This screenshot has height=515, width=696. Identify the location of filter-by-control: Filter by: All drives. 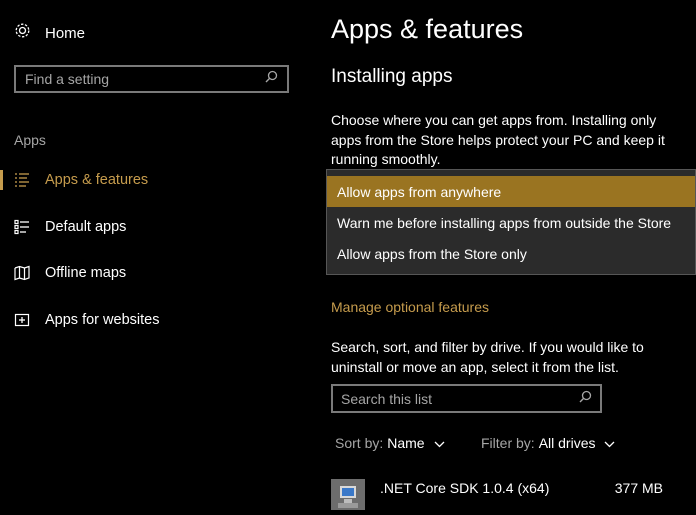
(548, 443).